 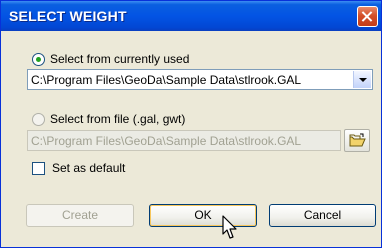 I want to click on ok-button: OK, so click(x=203, y=215).